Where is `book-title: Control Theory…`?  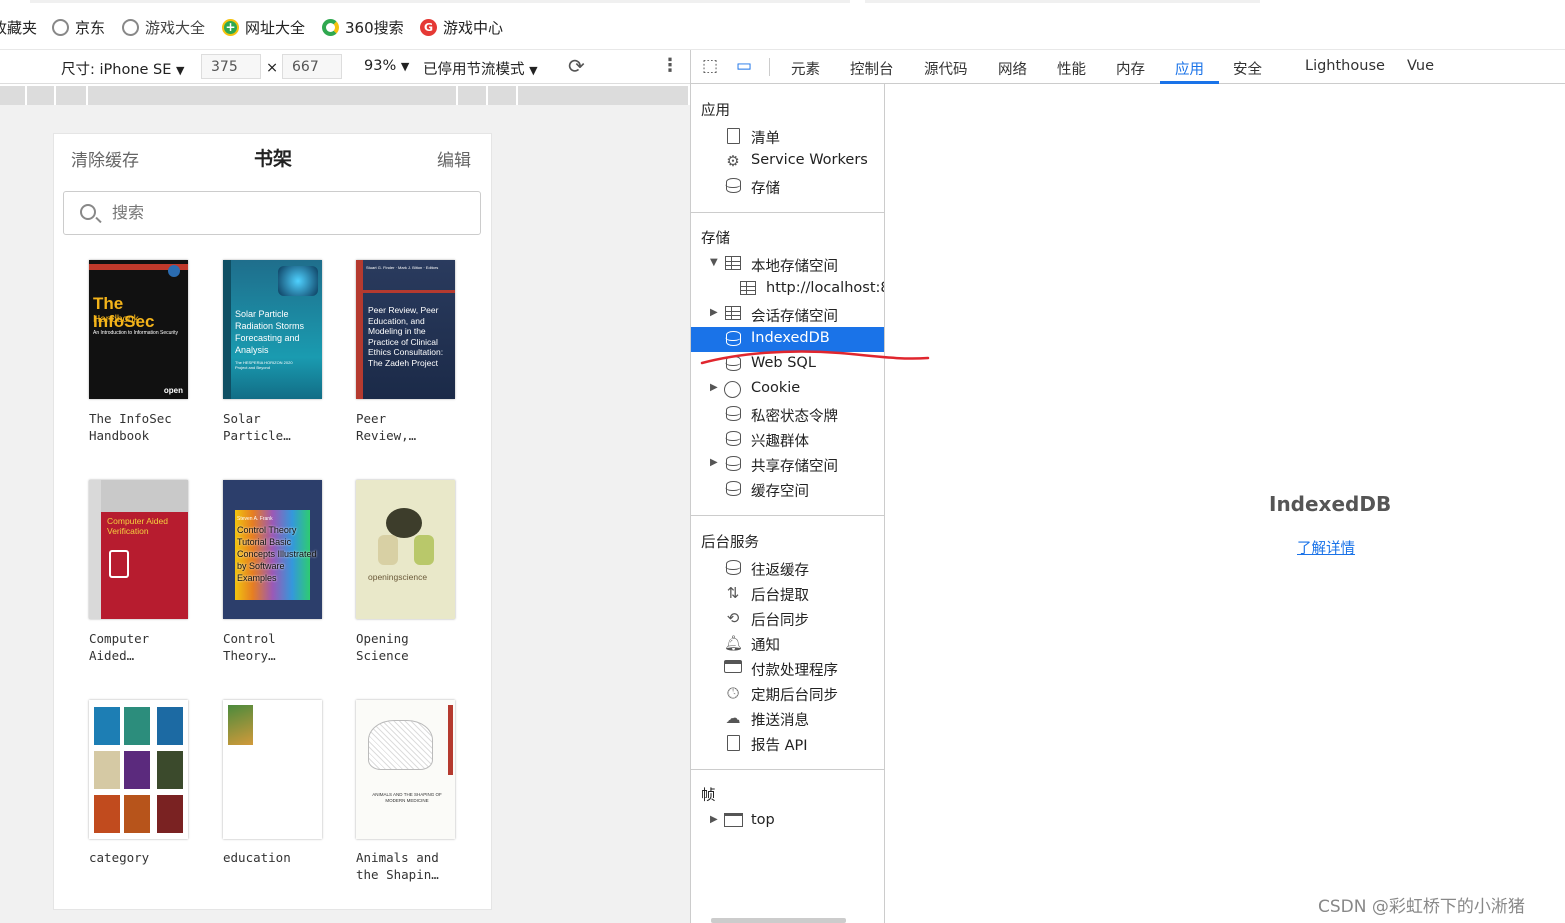 book-title: Control Theory… is located at coordinates (278, 647).